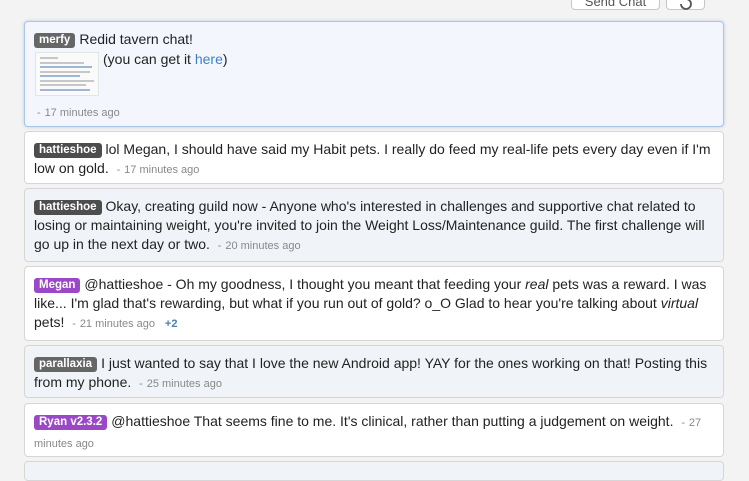 This screenshot has height=481, width=749. What do you see at coordinates (67, 74) in the screenshot?
I see `screenshot-thumbnail` at bounding box center [67, 74].